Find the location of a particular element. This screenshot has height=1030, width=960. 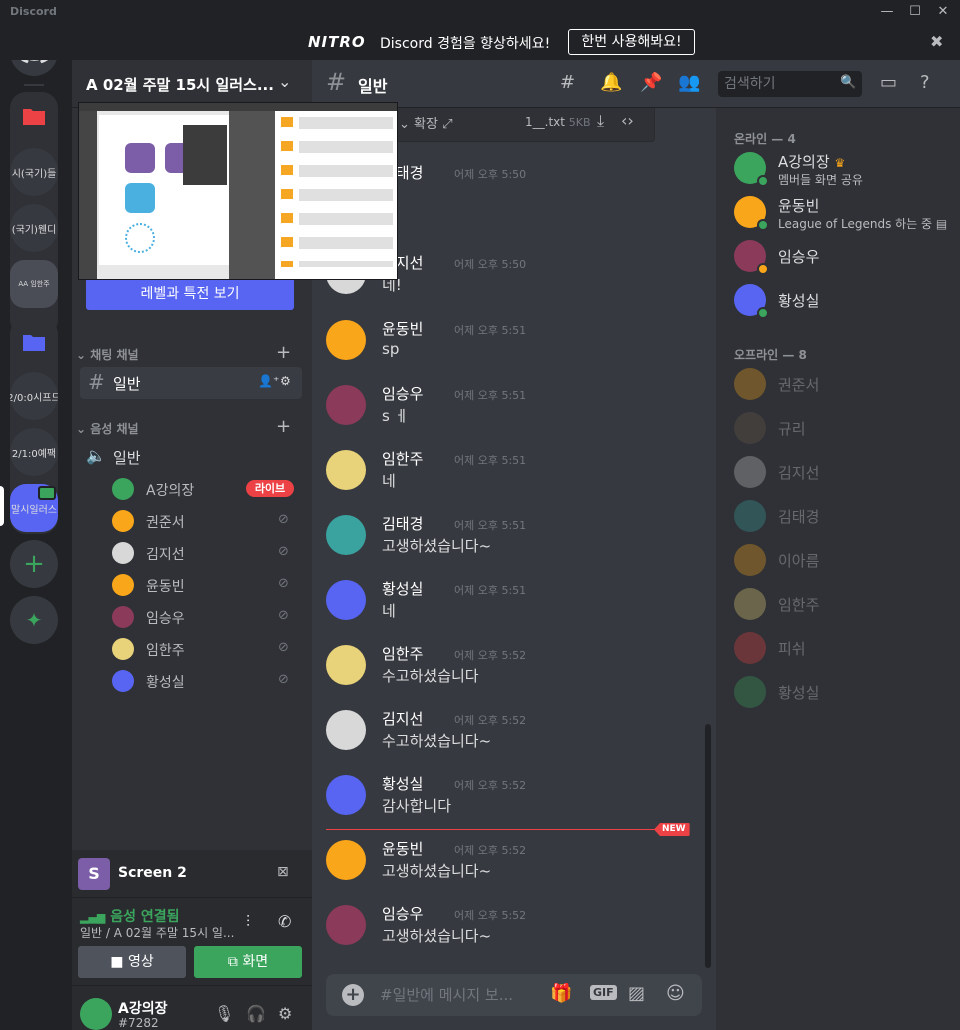

add-channel-icon: + is located at coordinates (283, 352).